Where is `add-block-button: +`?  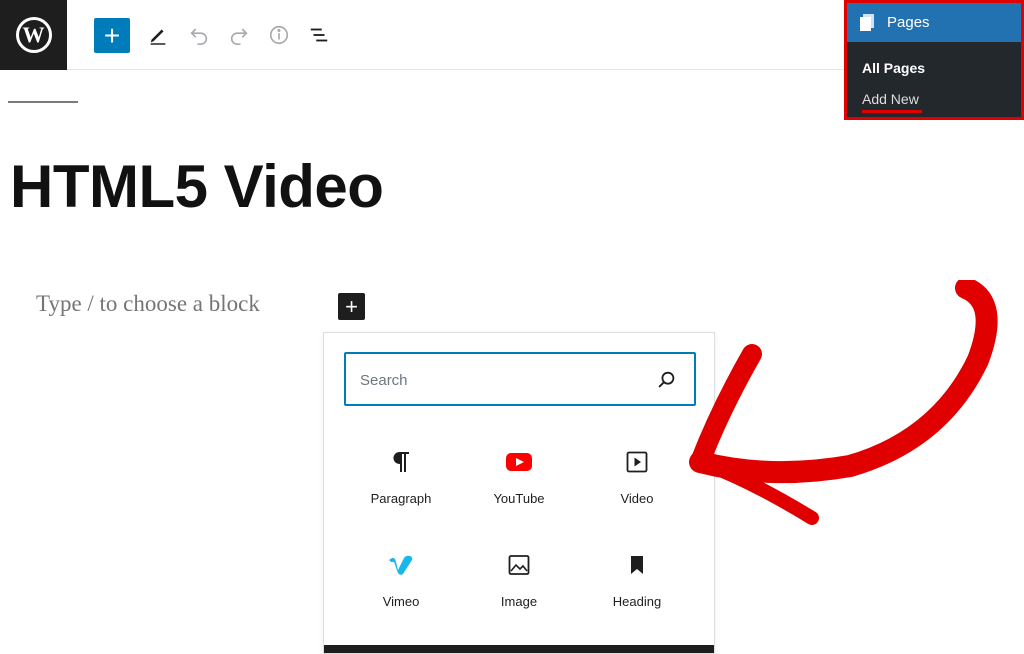
add-block-button: + is located at coordinates (112, 35).